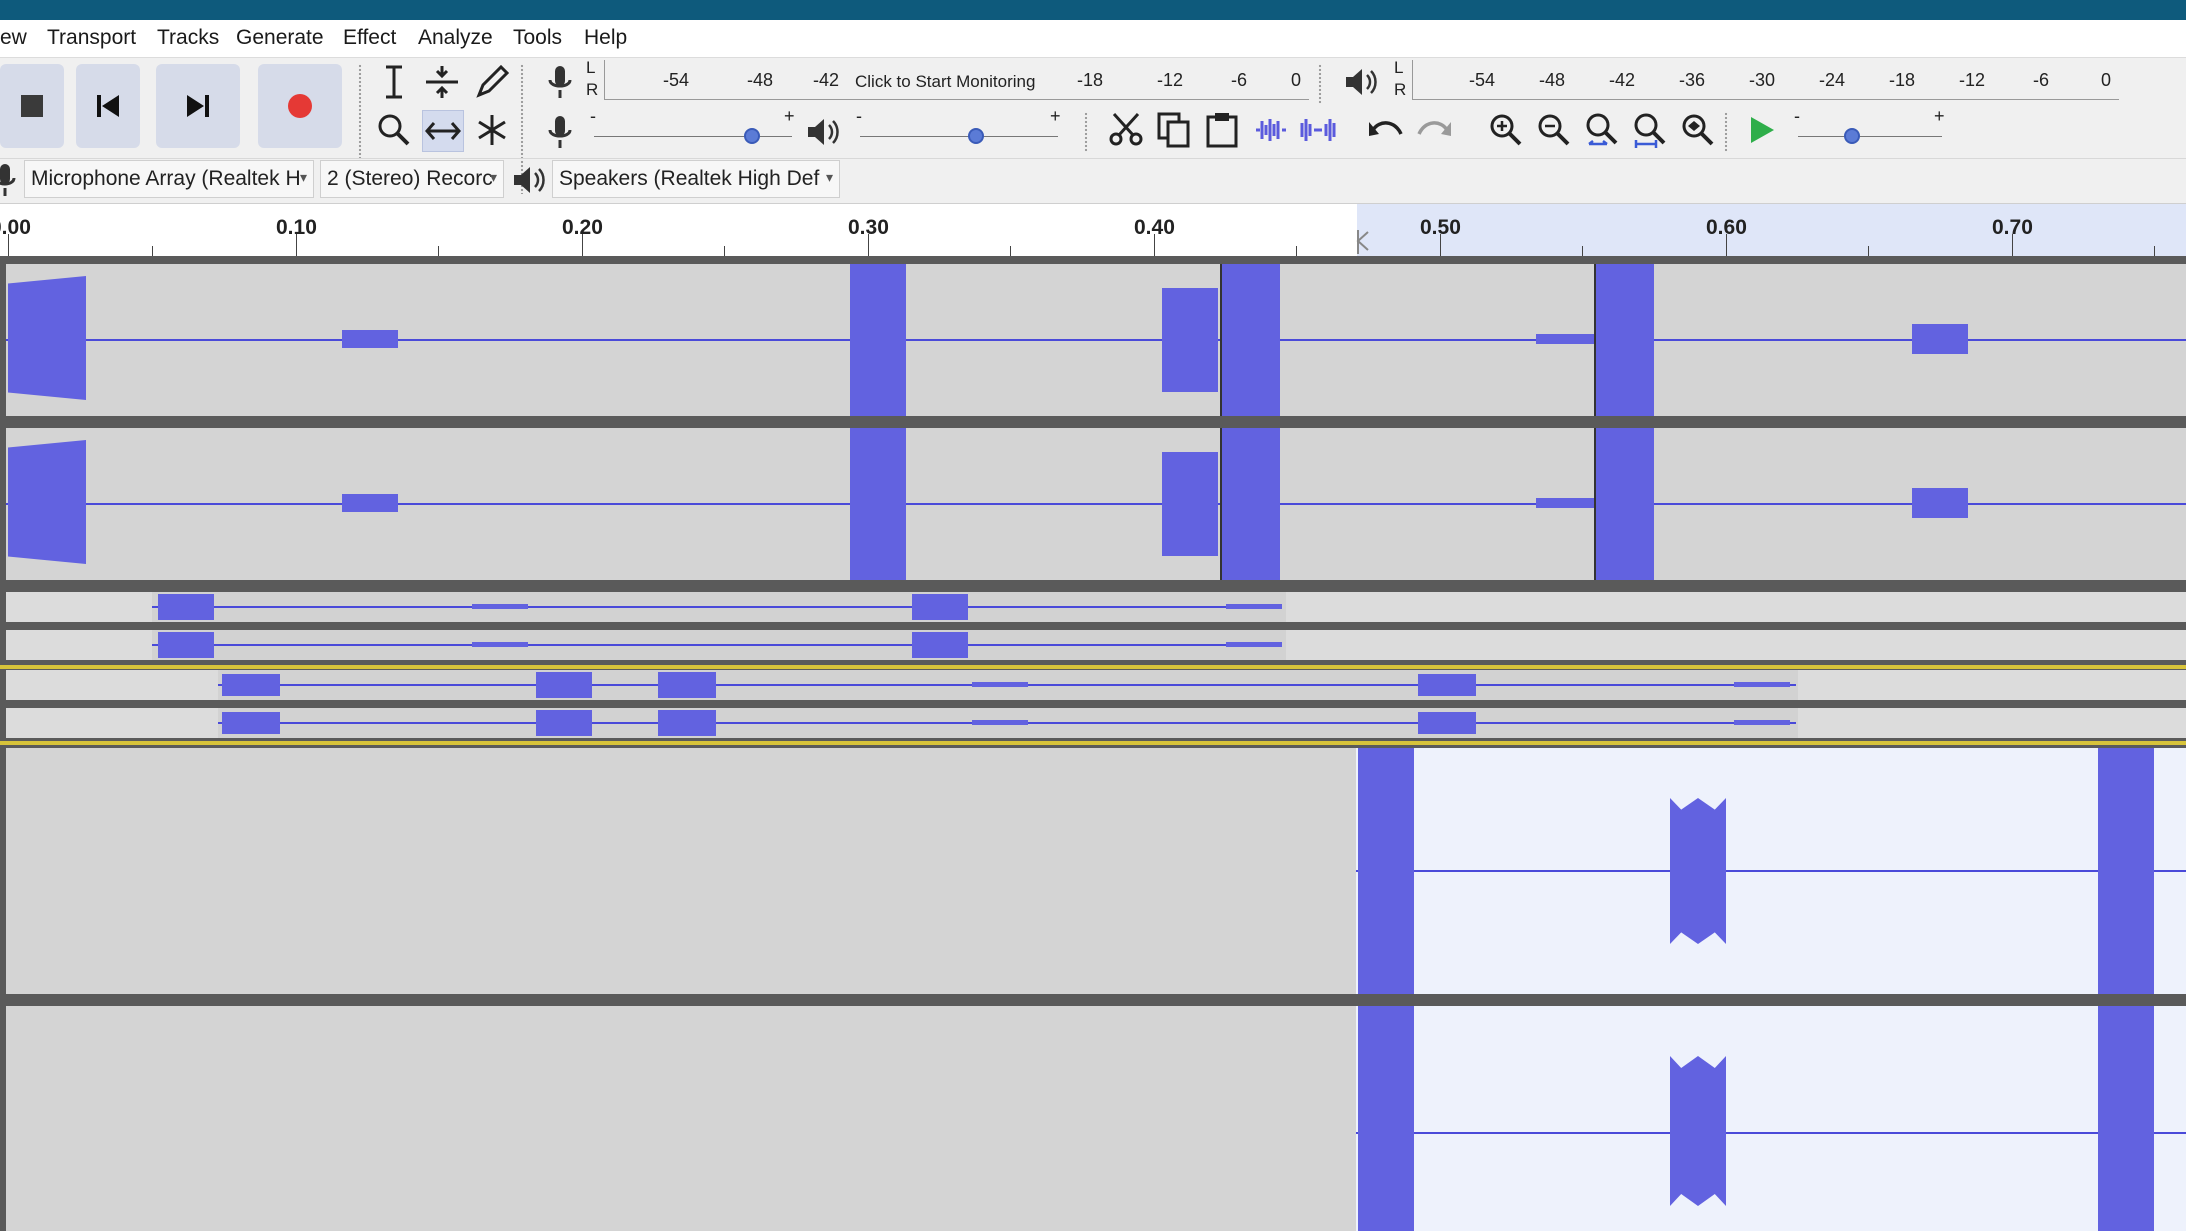 Image resolution: width=2186 pixels, height=1231 pixels. I want to click on start-monitoring-prompt: Click to Start Monitoring, so click(945, 82).